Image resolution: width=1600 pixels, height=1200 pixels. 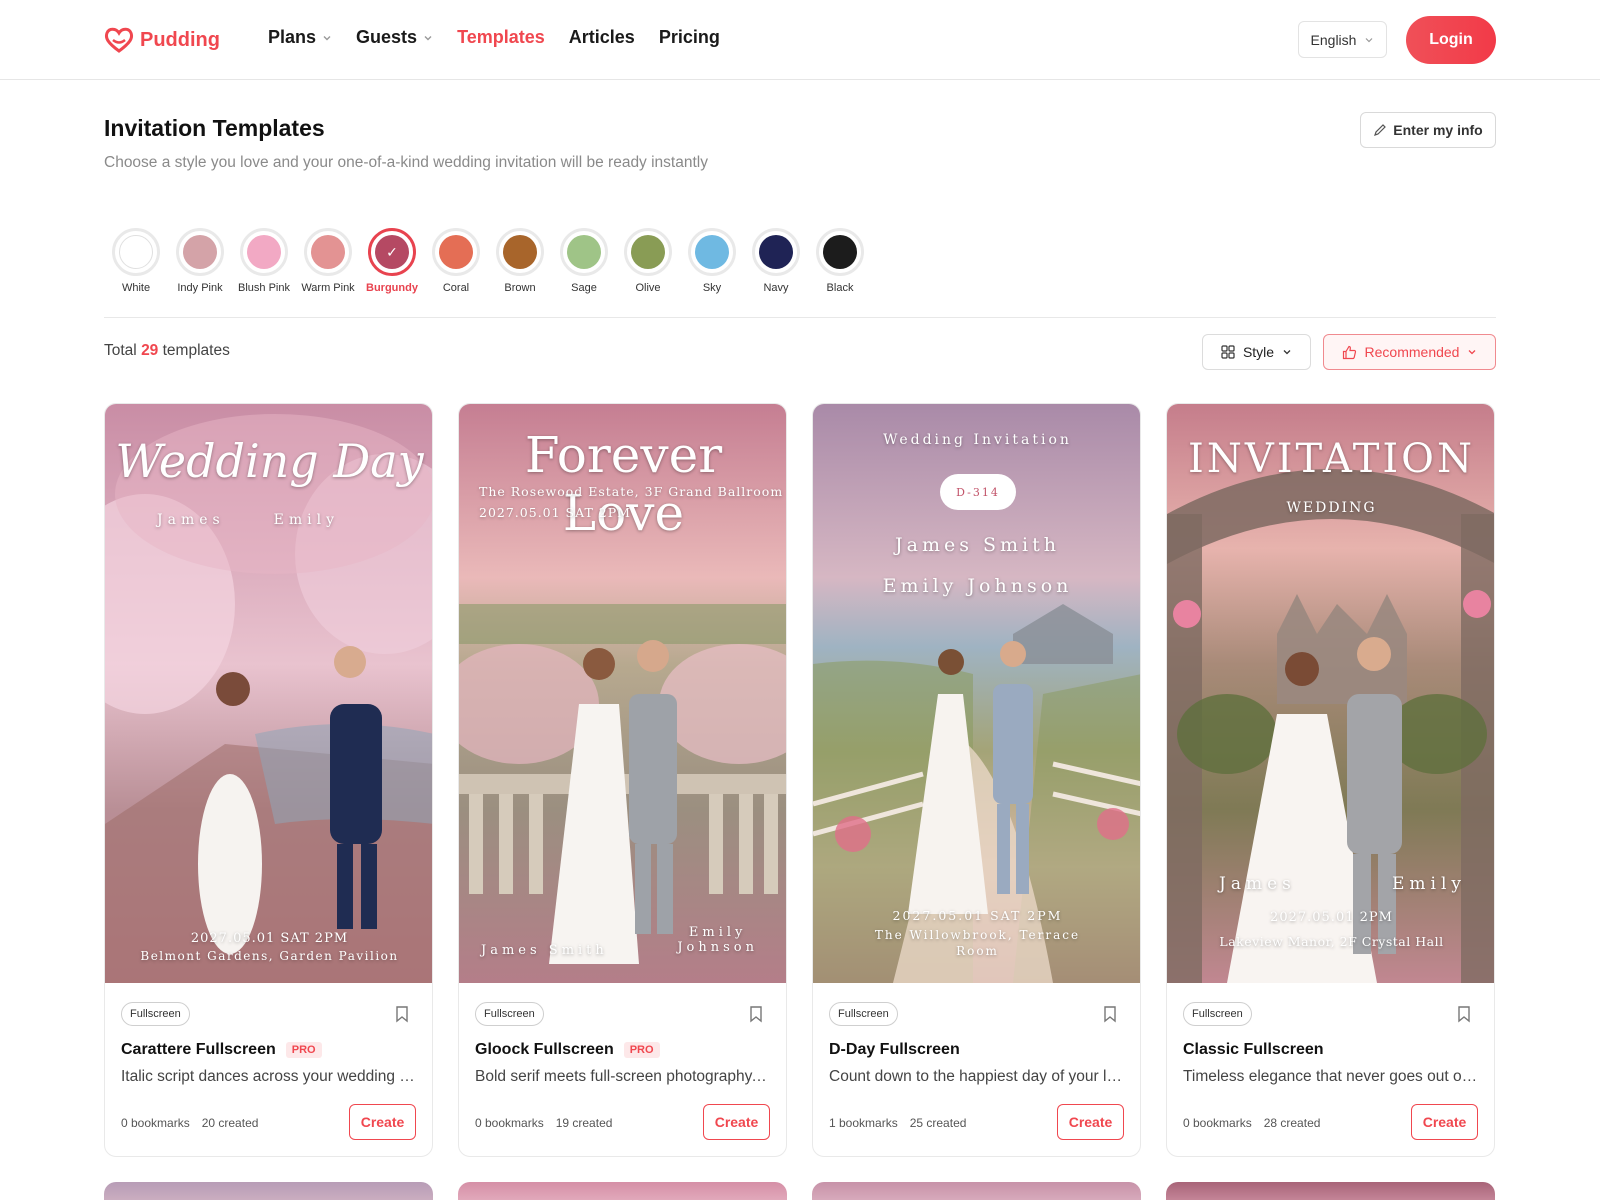 I want to click on style-label: Style, so click(x=1258, y=352).